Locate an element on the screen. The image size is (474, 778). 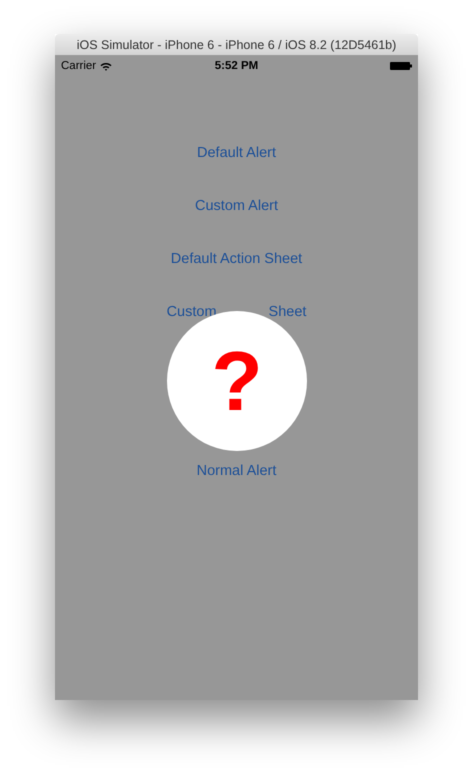
status-time: 5:52 PM is located at coordinates (236, 66).